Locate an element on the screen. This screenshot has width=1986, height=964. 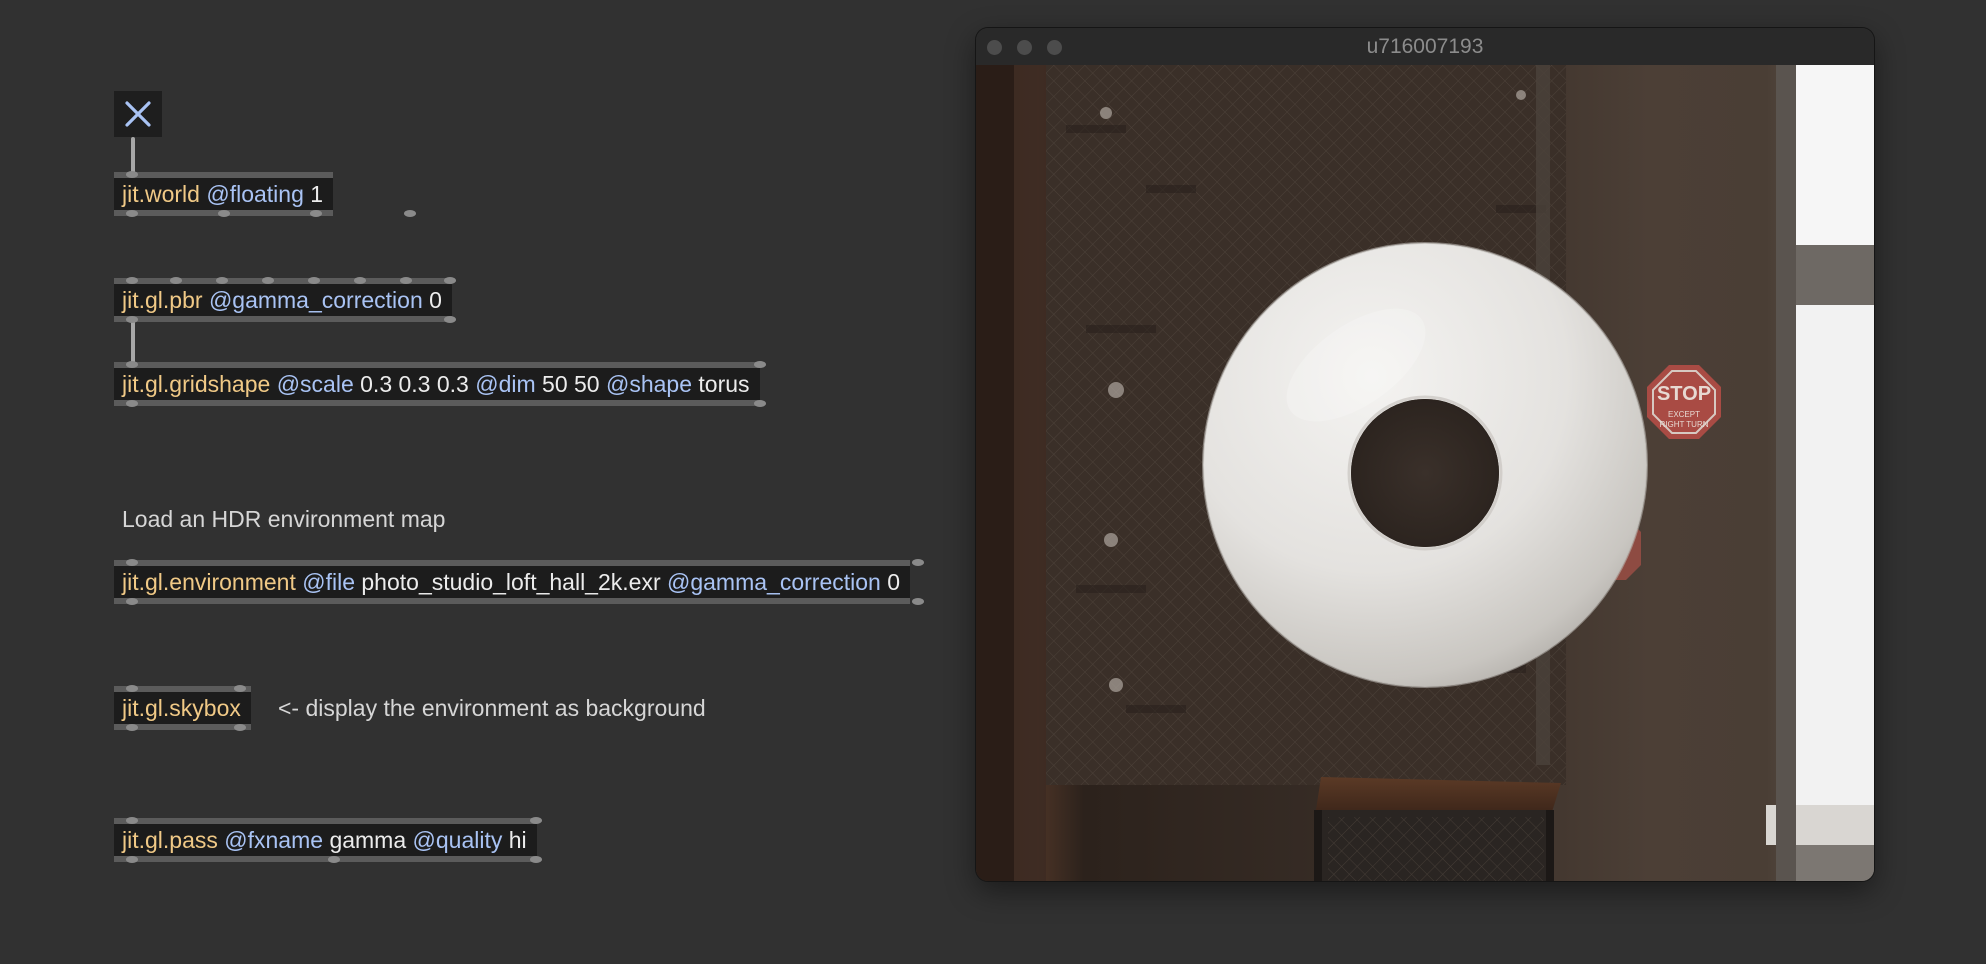
object-class-label: jit.gl.gridshape is located at coordinates (196, 384).